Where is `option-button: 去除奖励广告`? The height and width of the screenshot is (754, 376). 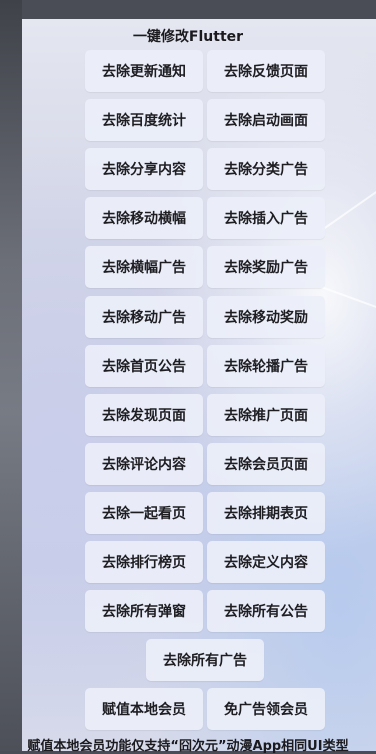
option-button: 去除奖励广告 is located at coordinates (266, 267).